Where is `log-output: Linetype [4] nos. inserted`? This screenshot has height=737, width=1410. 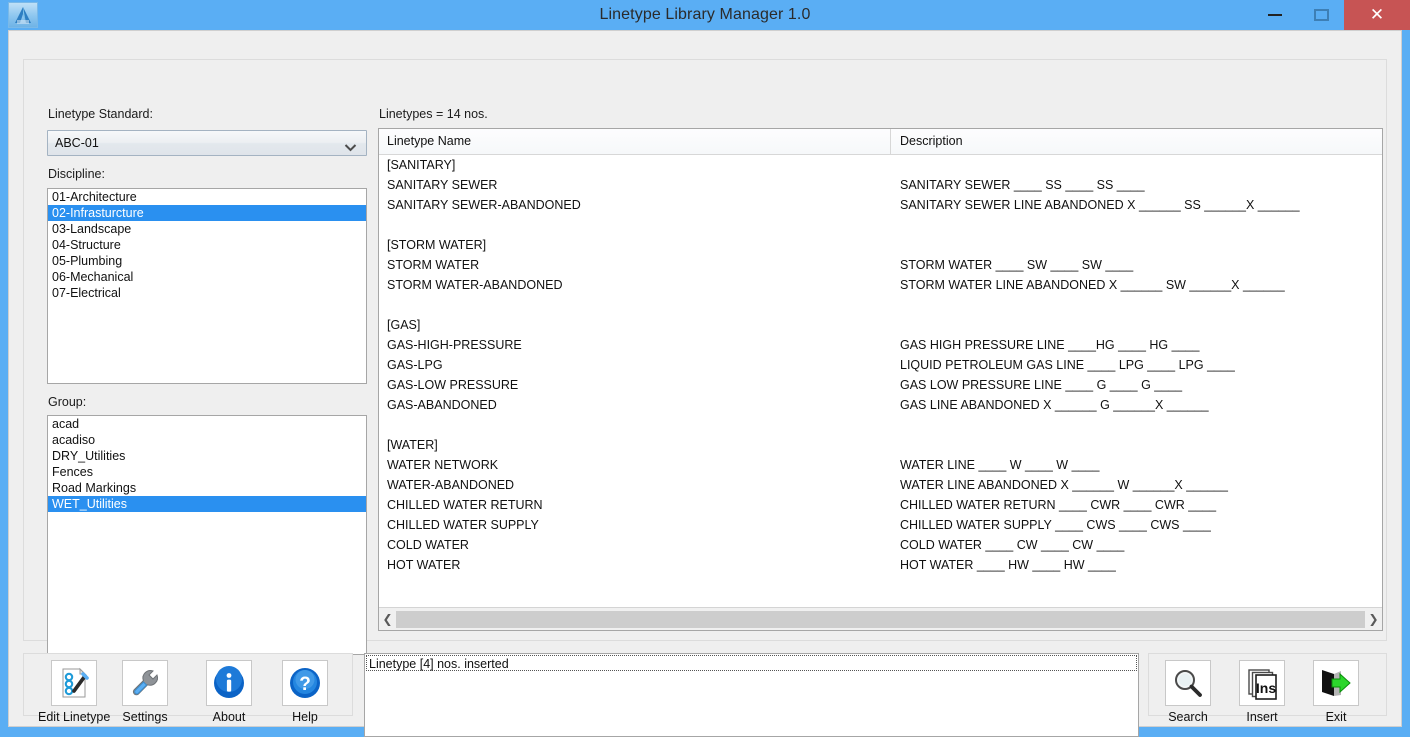 log-output: Linetype [4] nos. inserted is located at coordinates (751, 695).